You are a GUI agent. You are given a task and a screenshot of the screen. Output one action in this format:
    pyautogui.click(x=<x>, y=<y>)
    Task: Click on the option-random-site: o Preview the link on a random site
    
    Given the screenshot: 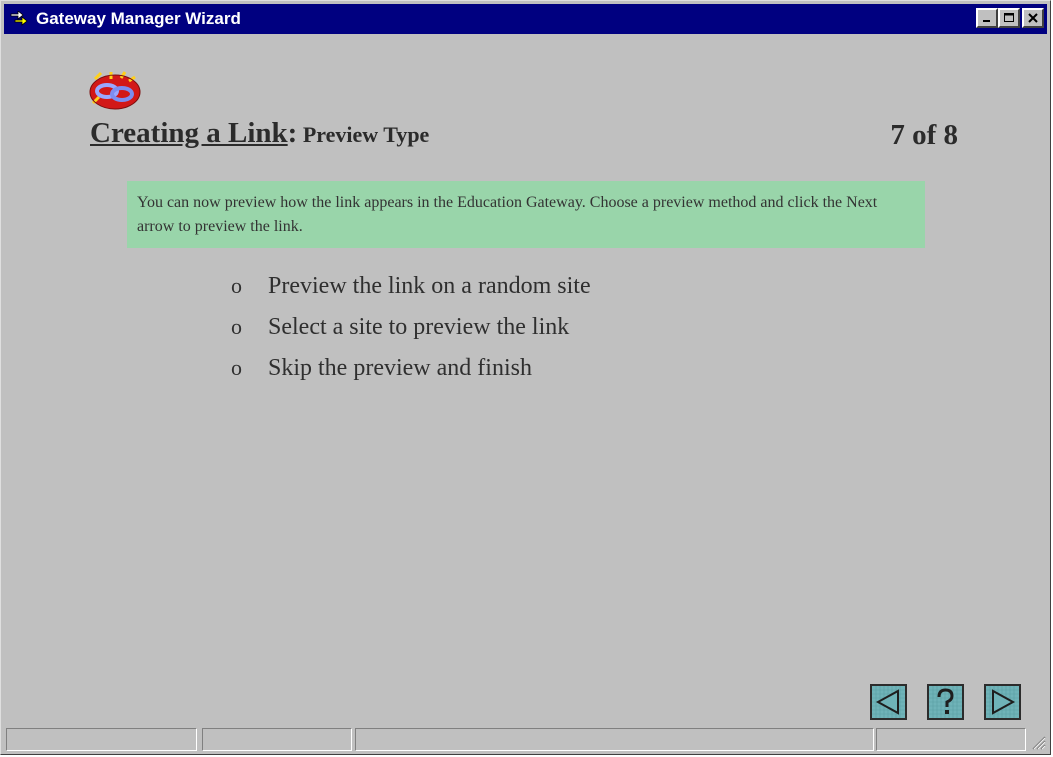 What is the action you would take?
    pyautogui.click(x=411, y=293)
    